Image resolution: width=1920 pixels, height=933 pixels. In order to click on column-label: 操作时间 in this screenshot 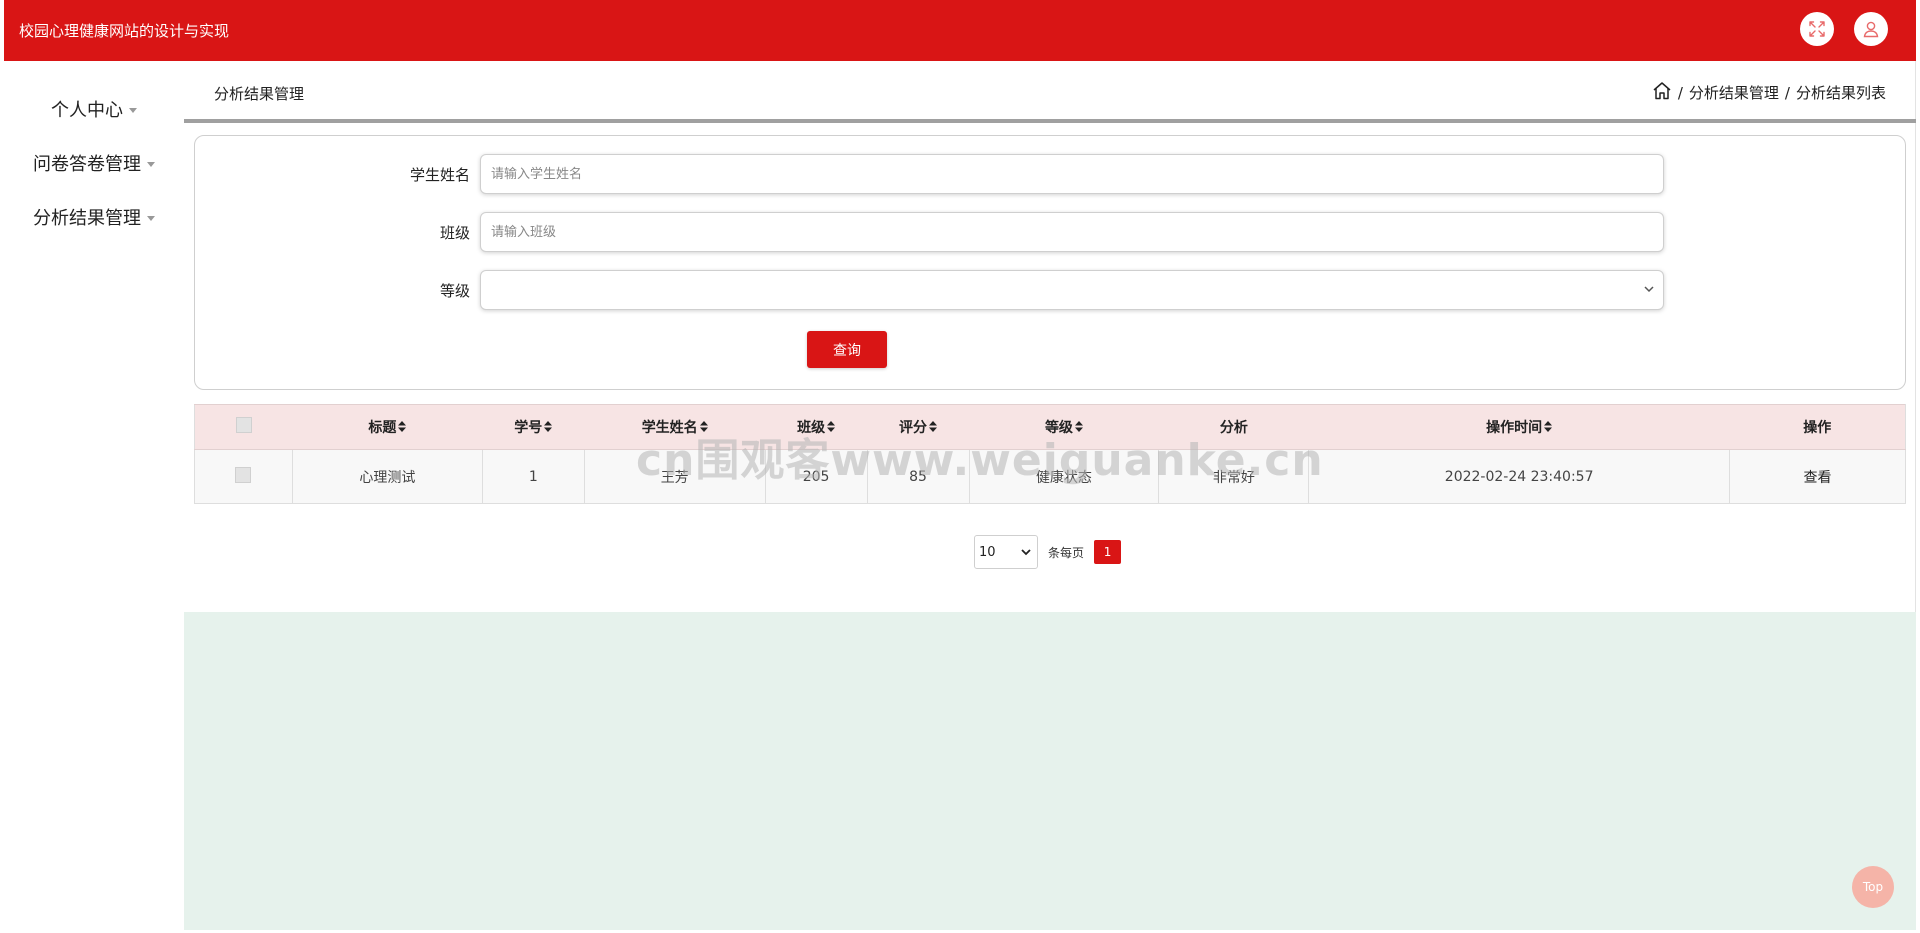, I will do `click(1514, 428)`.